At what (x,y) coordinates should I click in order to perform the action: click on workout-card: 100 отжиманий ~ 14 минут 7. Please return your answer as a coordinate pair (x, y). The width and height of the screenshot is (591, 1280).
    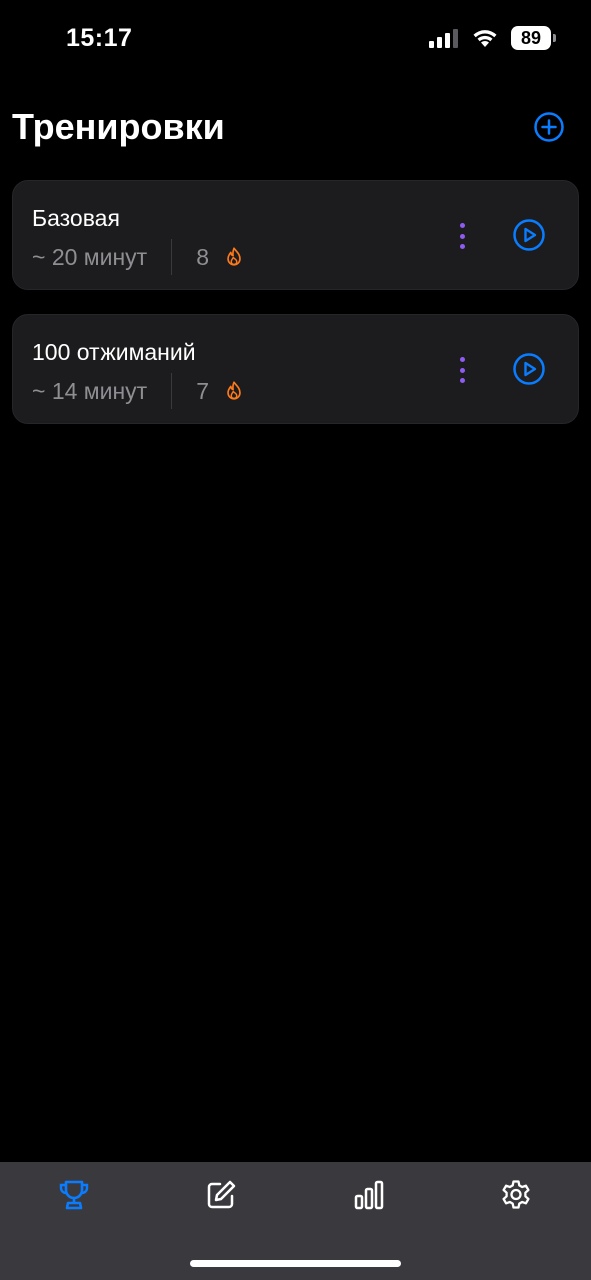
    Looking at the image, I should click on (295, 369).